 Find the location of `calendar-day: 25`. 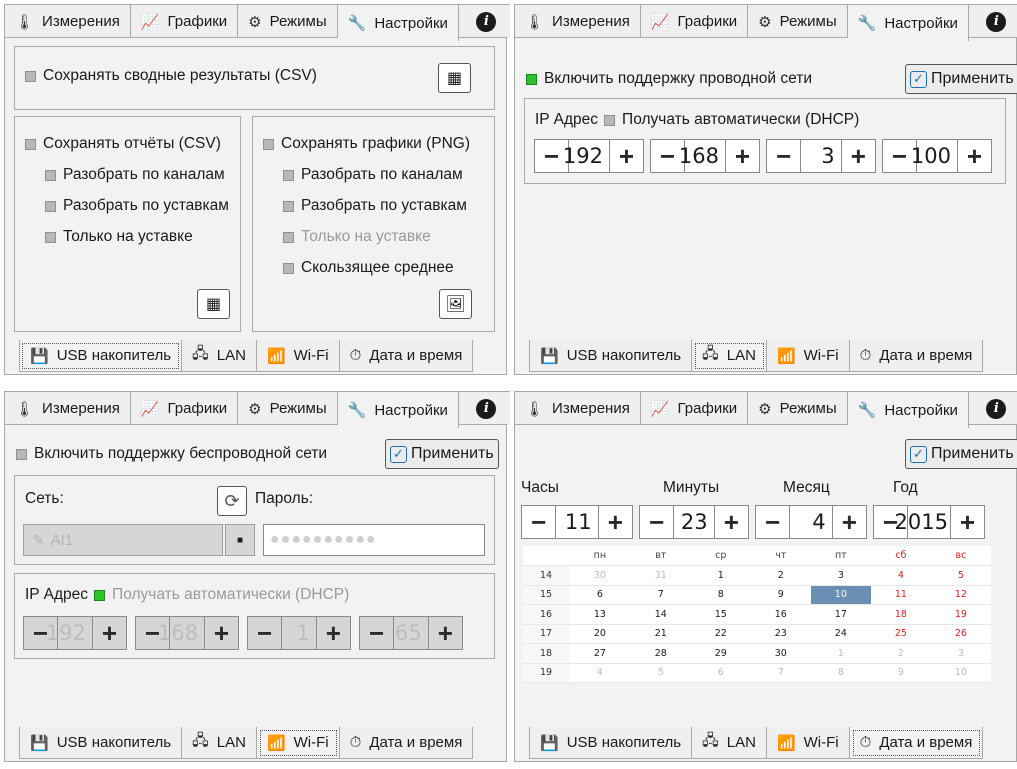

calendar-day: 25 is located at coordinates (900, 634).